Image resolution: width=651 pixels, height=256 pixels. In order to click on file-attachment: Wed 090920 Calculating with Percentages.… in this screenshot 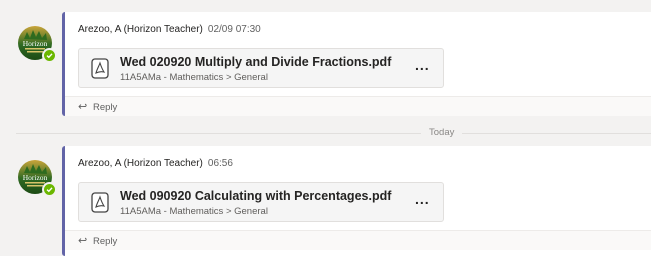, I will do `click(261, 202)`.